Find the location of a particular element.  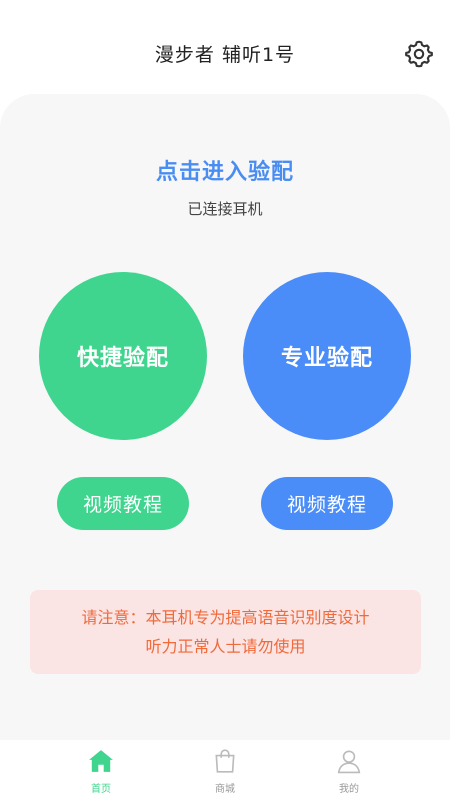

tab-home-label: 首页 is located at coordinates (101, 789).